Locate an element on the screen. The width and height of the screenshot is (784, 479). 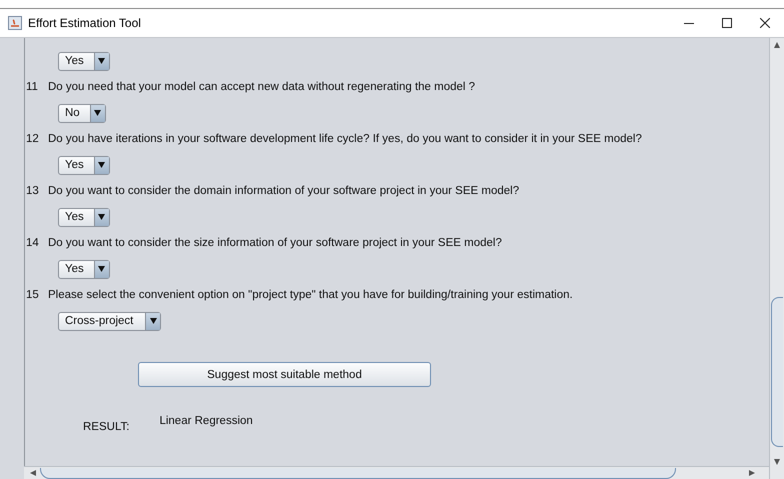
maximize-icon is located at coordinates (727, 23).